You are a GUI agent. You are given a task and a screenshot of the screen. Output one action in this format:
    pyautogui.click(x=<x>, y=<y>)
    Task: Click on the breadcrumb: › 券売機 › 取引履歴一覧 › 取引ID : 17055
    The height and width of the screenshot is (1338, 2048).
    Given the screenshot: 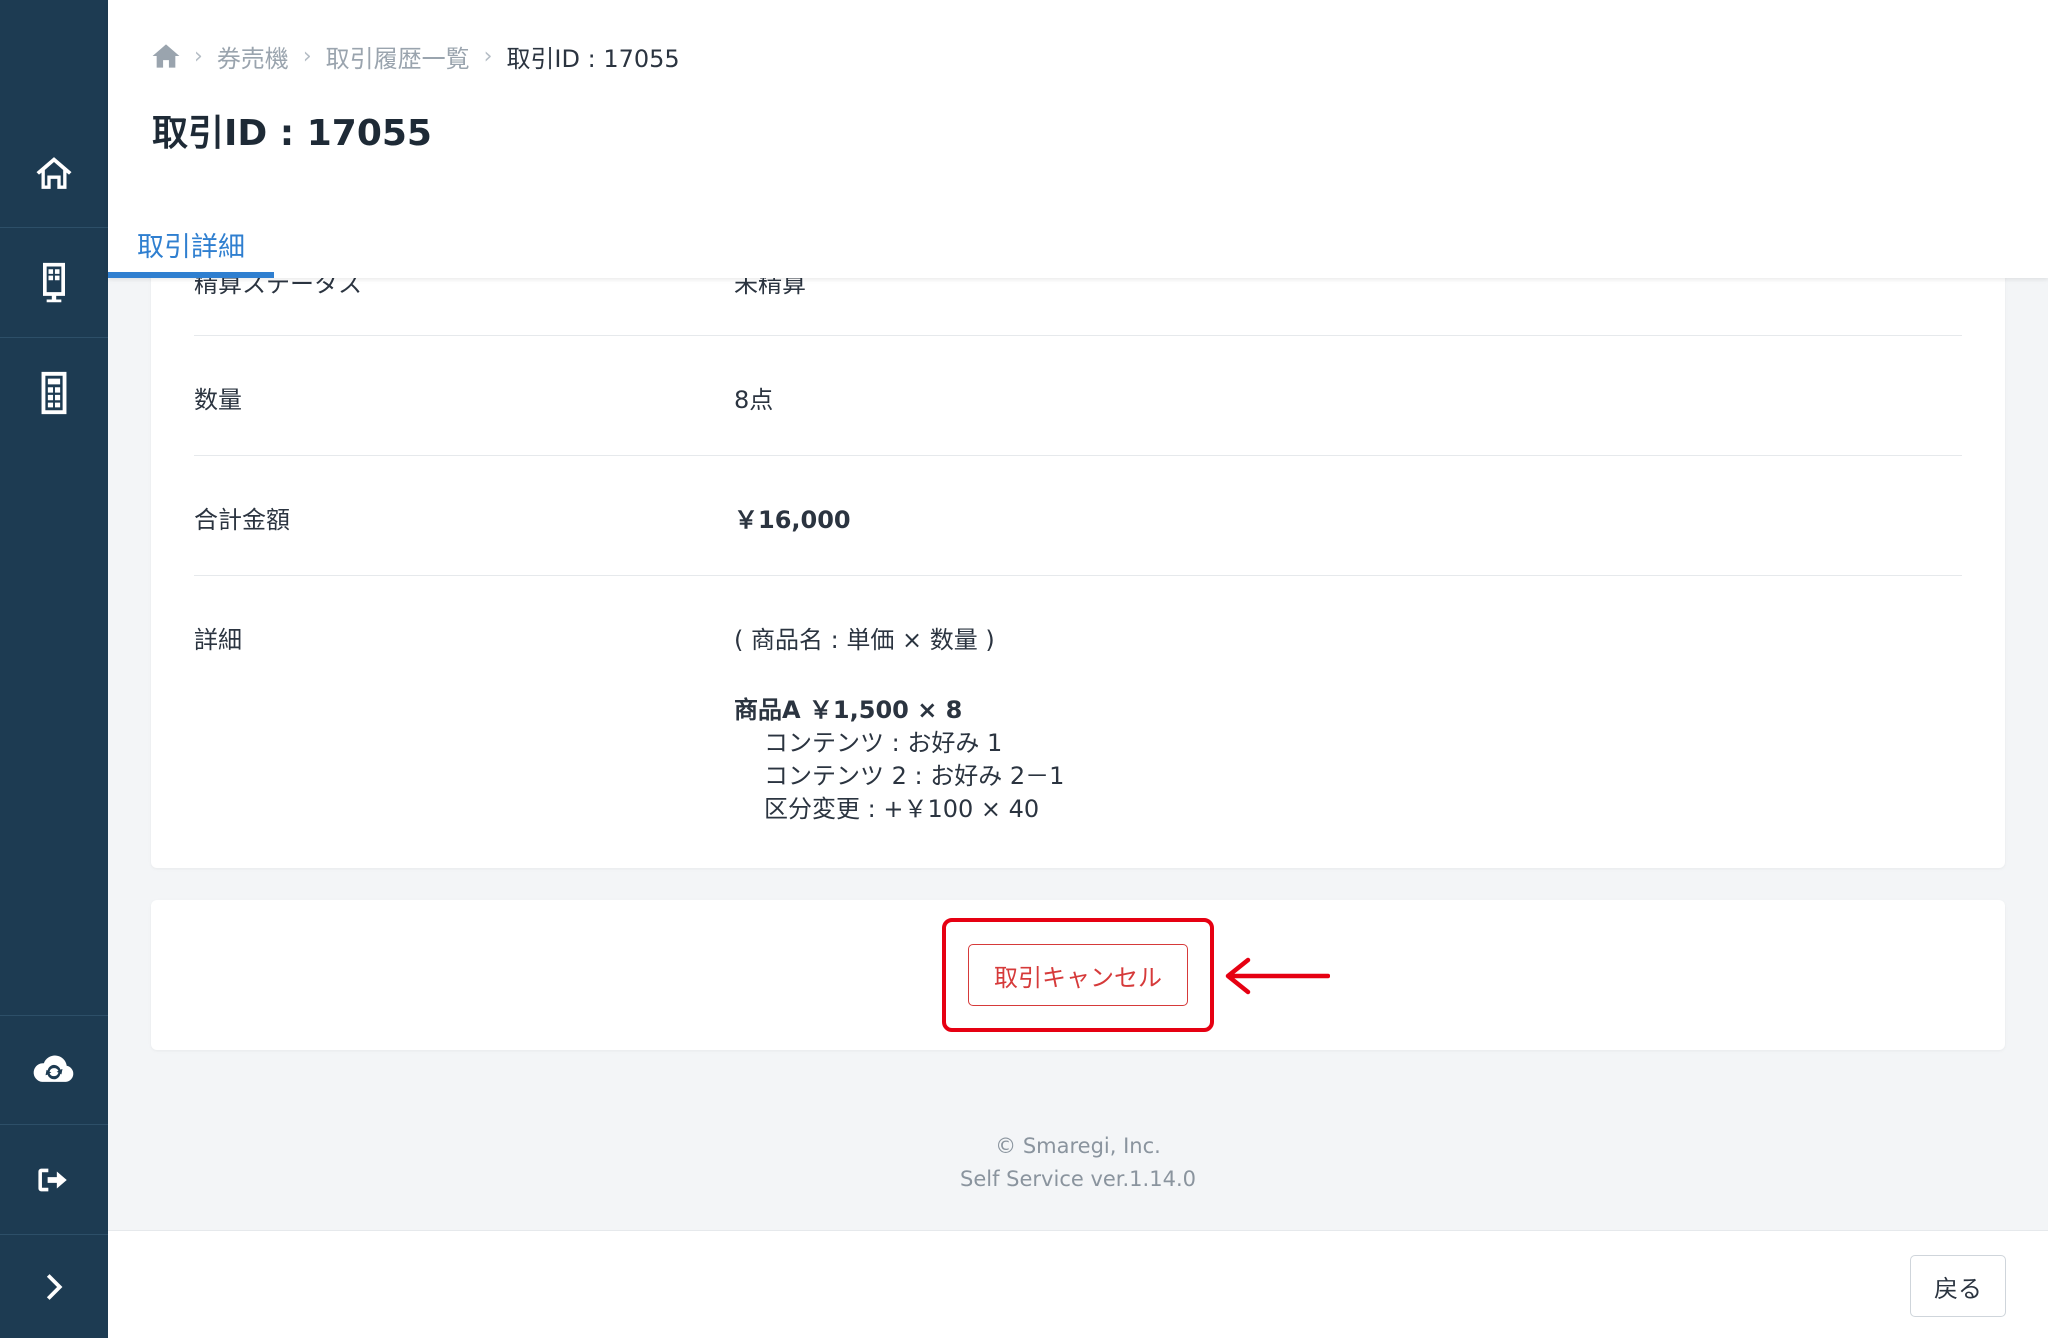 What is the action you would take?
    pyautogui.click(x=416, y=56)
    